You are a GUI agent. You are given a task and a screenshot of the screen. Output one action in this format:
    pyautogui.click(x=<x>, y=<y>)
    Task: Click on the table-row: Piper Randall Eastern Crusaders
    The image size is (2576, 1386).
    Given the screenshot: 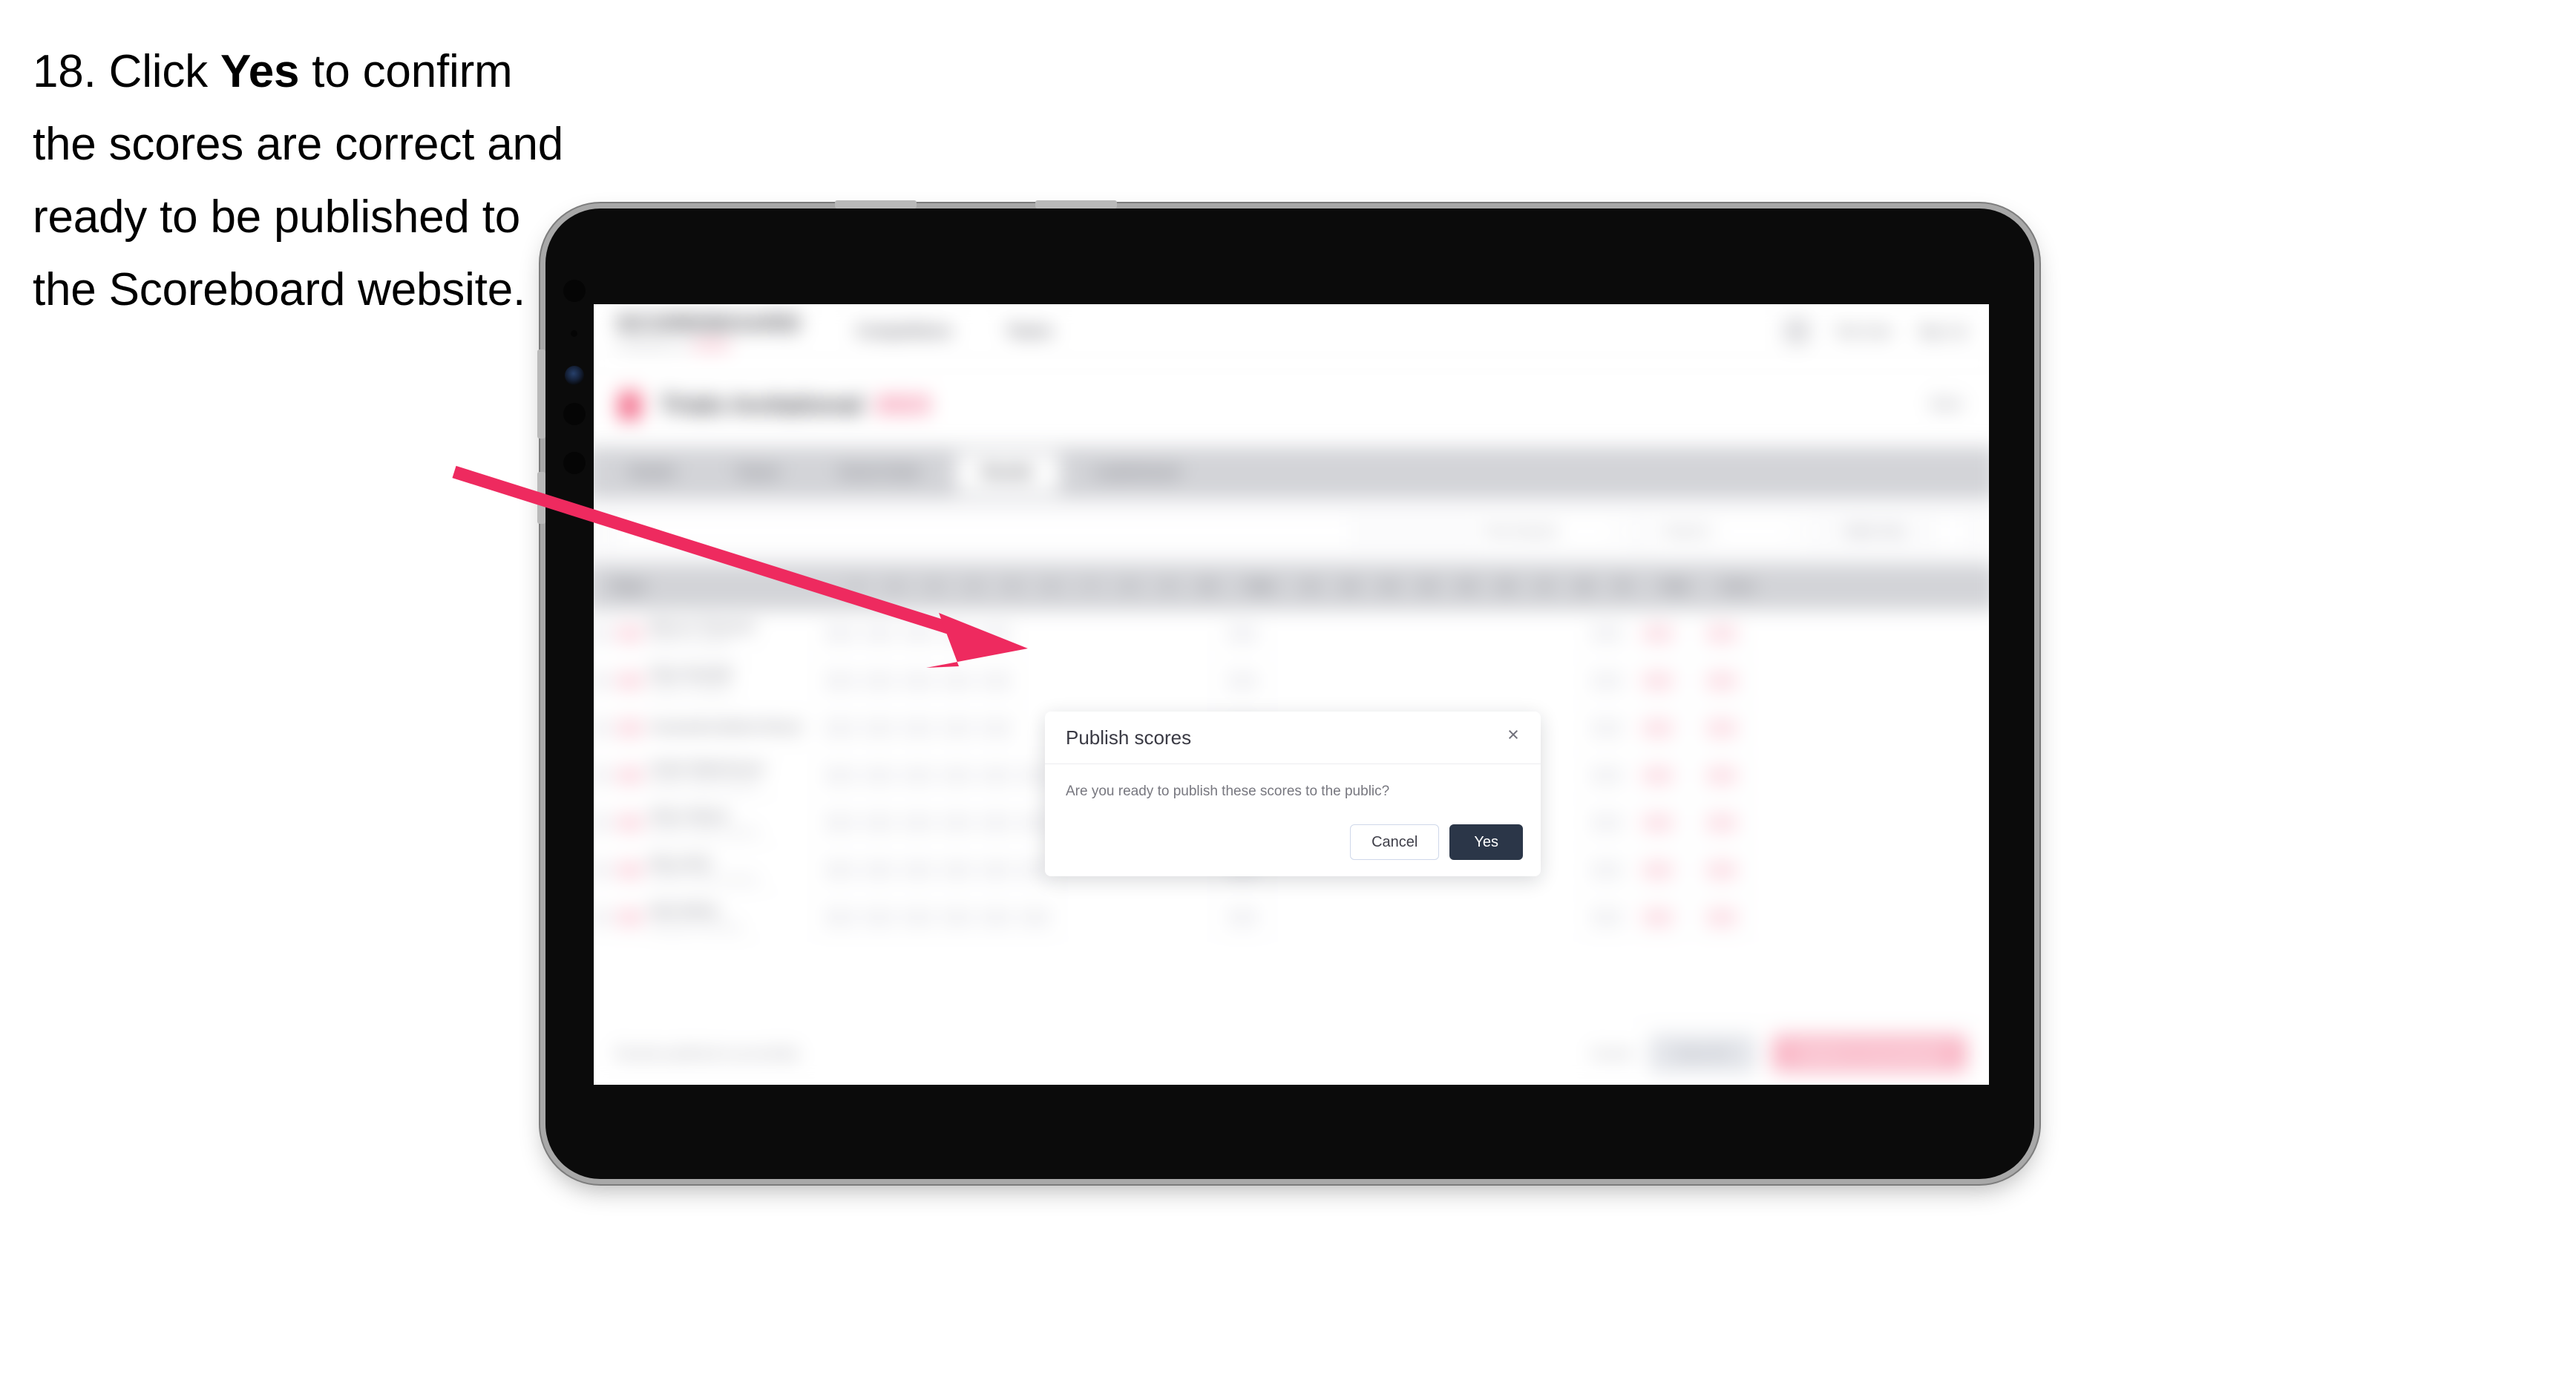 What is the action you would take?
    pyautogui.click(x=1291, y=681)
    